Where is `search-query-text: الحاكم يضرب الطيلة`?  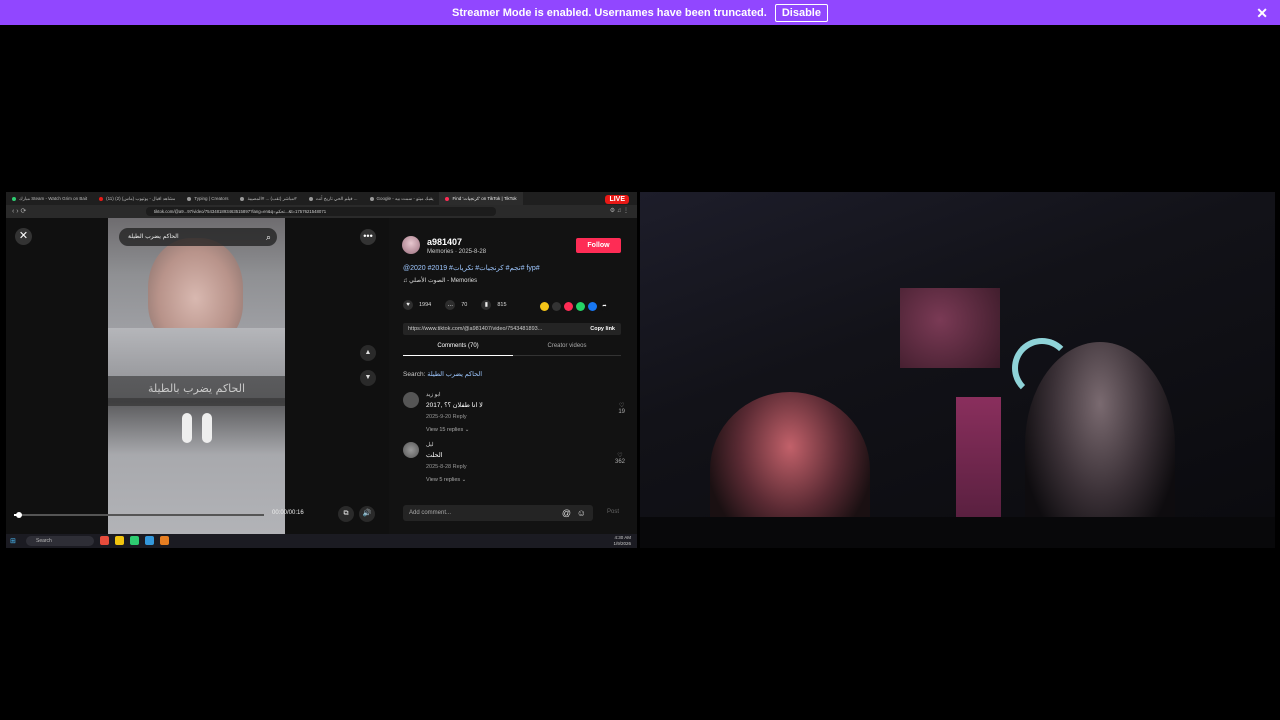 search-query-text: الحاكم يضرب الطيلة is located at coordinates (153, 237).